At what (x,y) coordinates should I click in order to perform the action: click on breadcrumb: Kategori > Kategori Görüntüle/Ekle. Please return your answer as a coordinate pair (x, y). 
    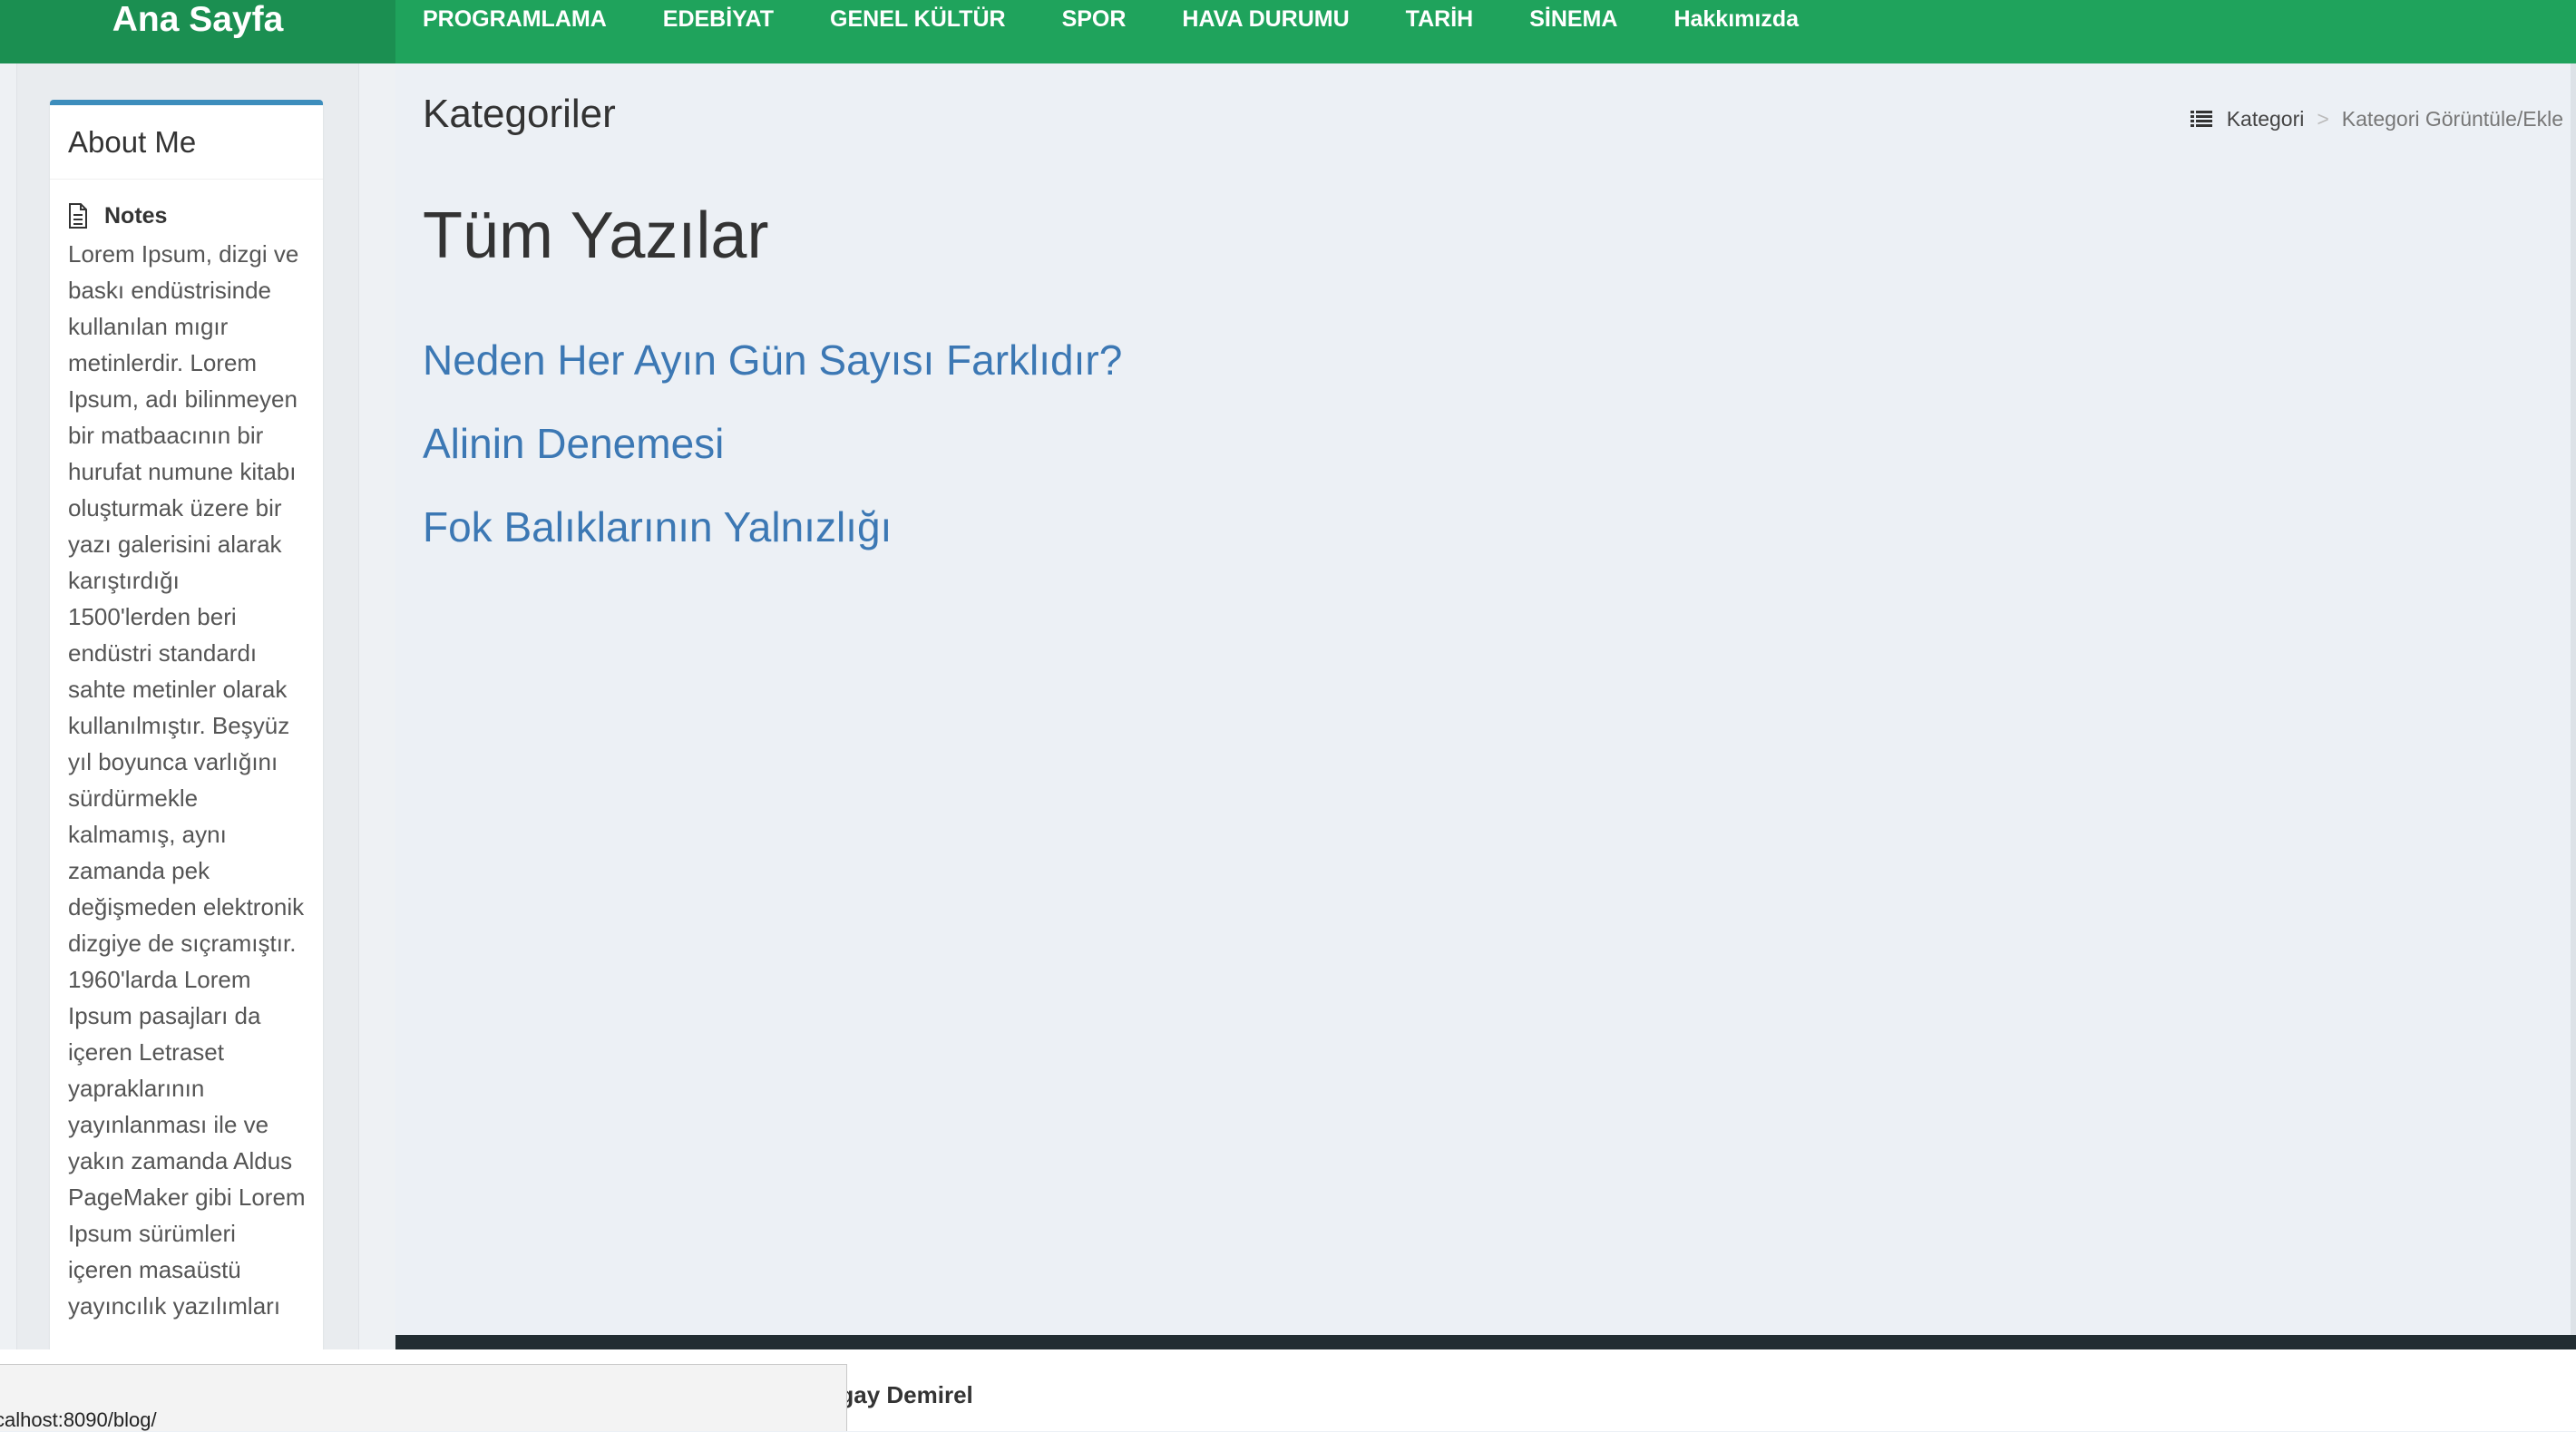
    Looking at the image, I should click on (2376, 119).